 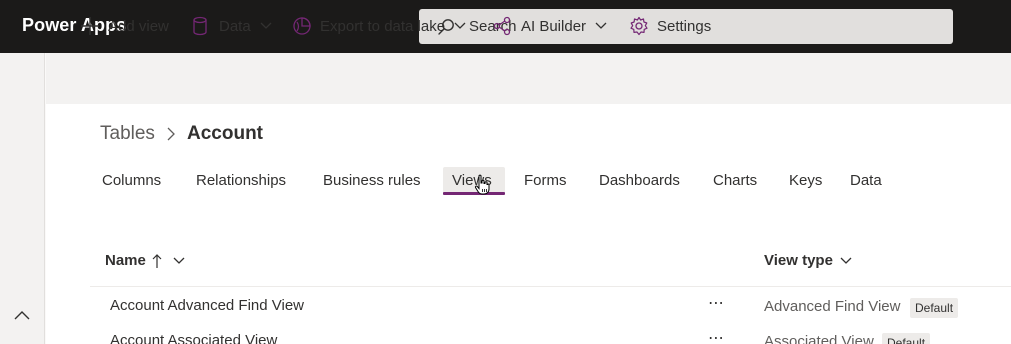 I want to click on tab-relationships: Relationships, so click(x=241, y=180).